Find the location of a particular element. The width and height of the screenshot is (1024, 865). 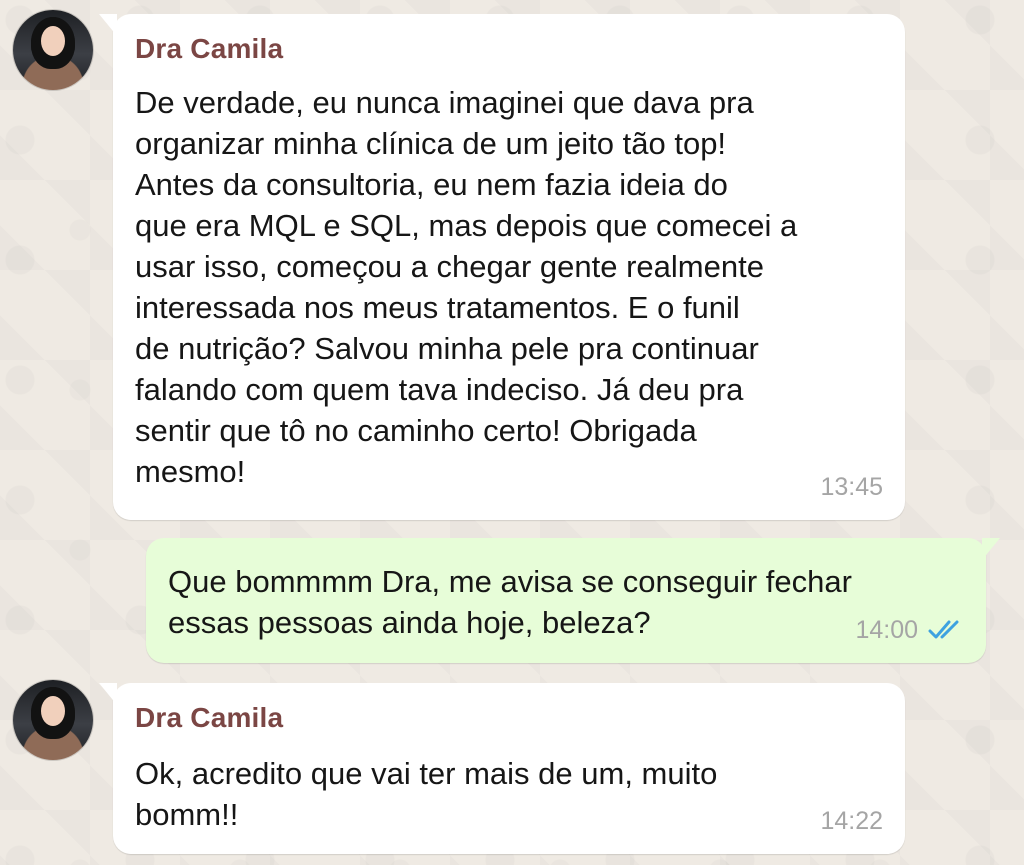

message-time: 14:22 is located at coordinates (851, 821).